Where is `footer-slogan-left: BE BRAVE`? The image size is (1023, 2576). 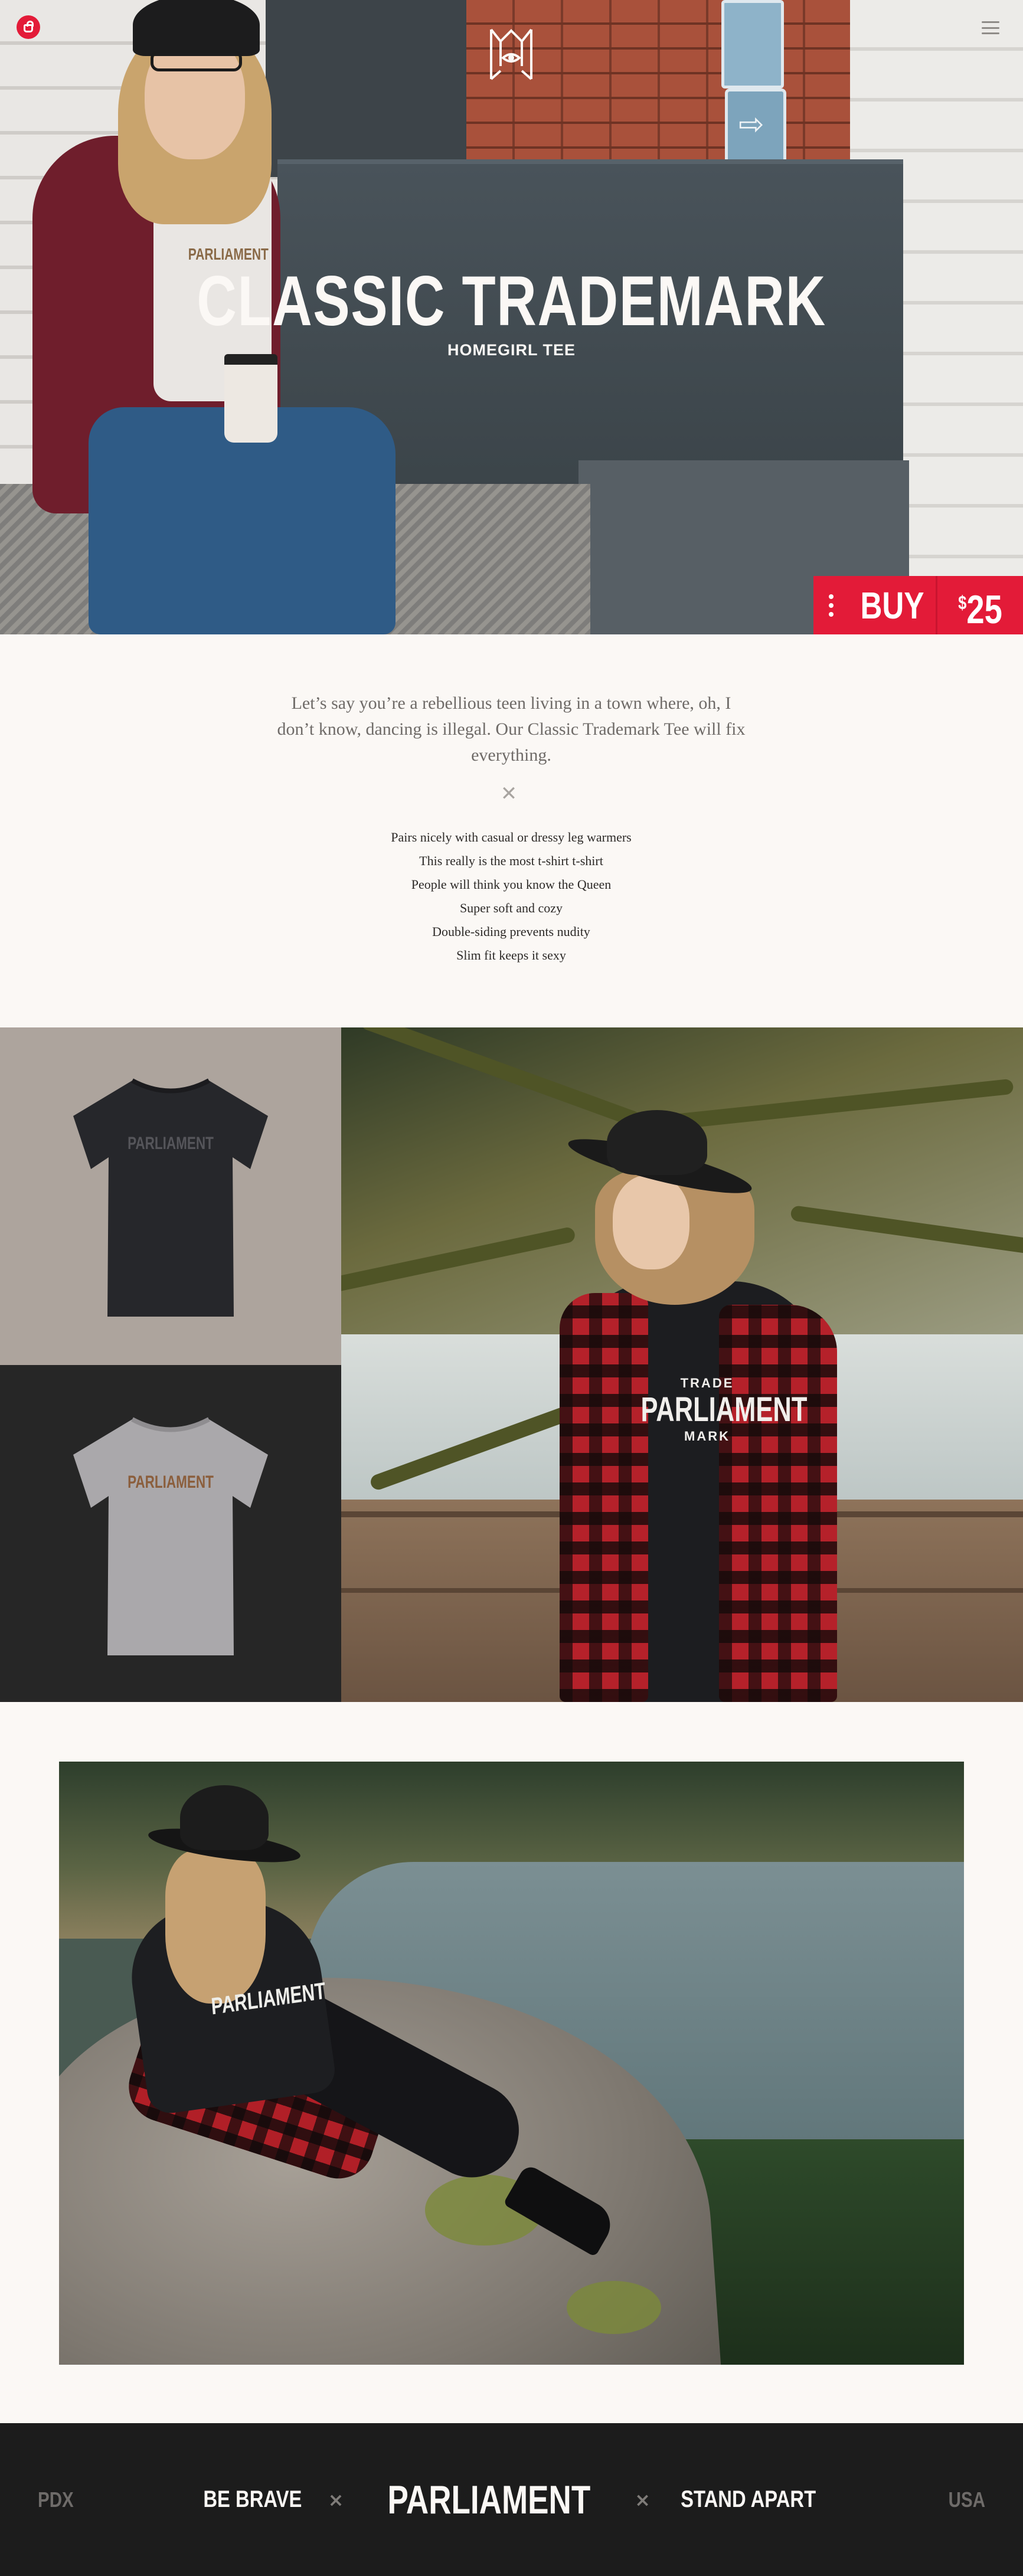
footer-slogan-left: BE BRAVE is located at coordinates (252, 2499).